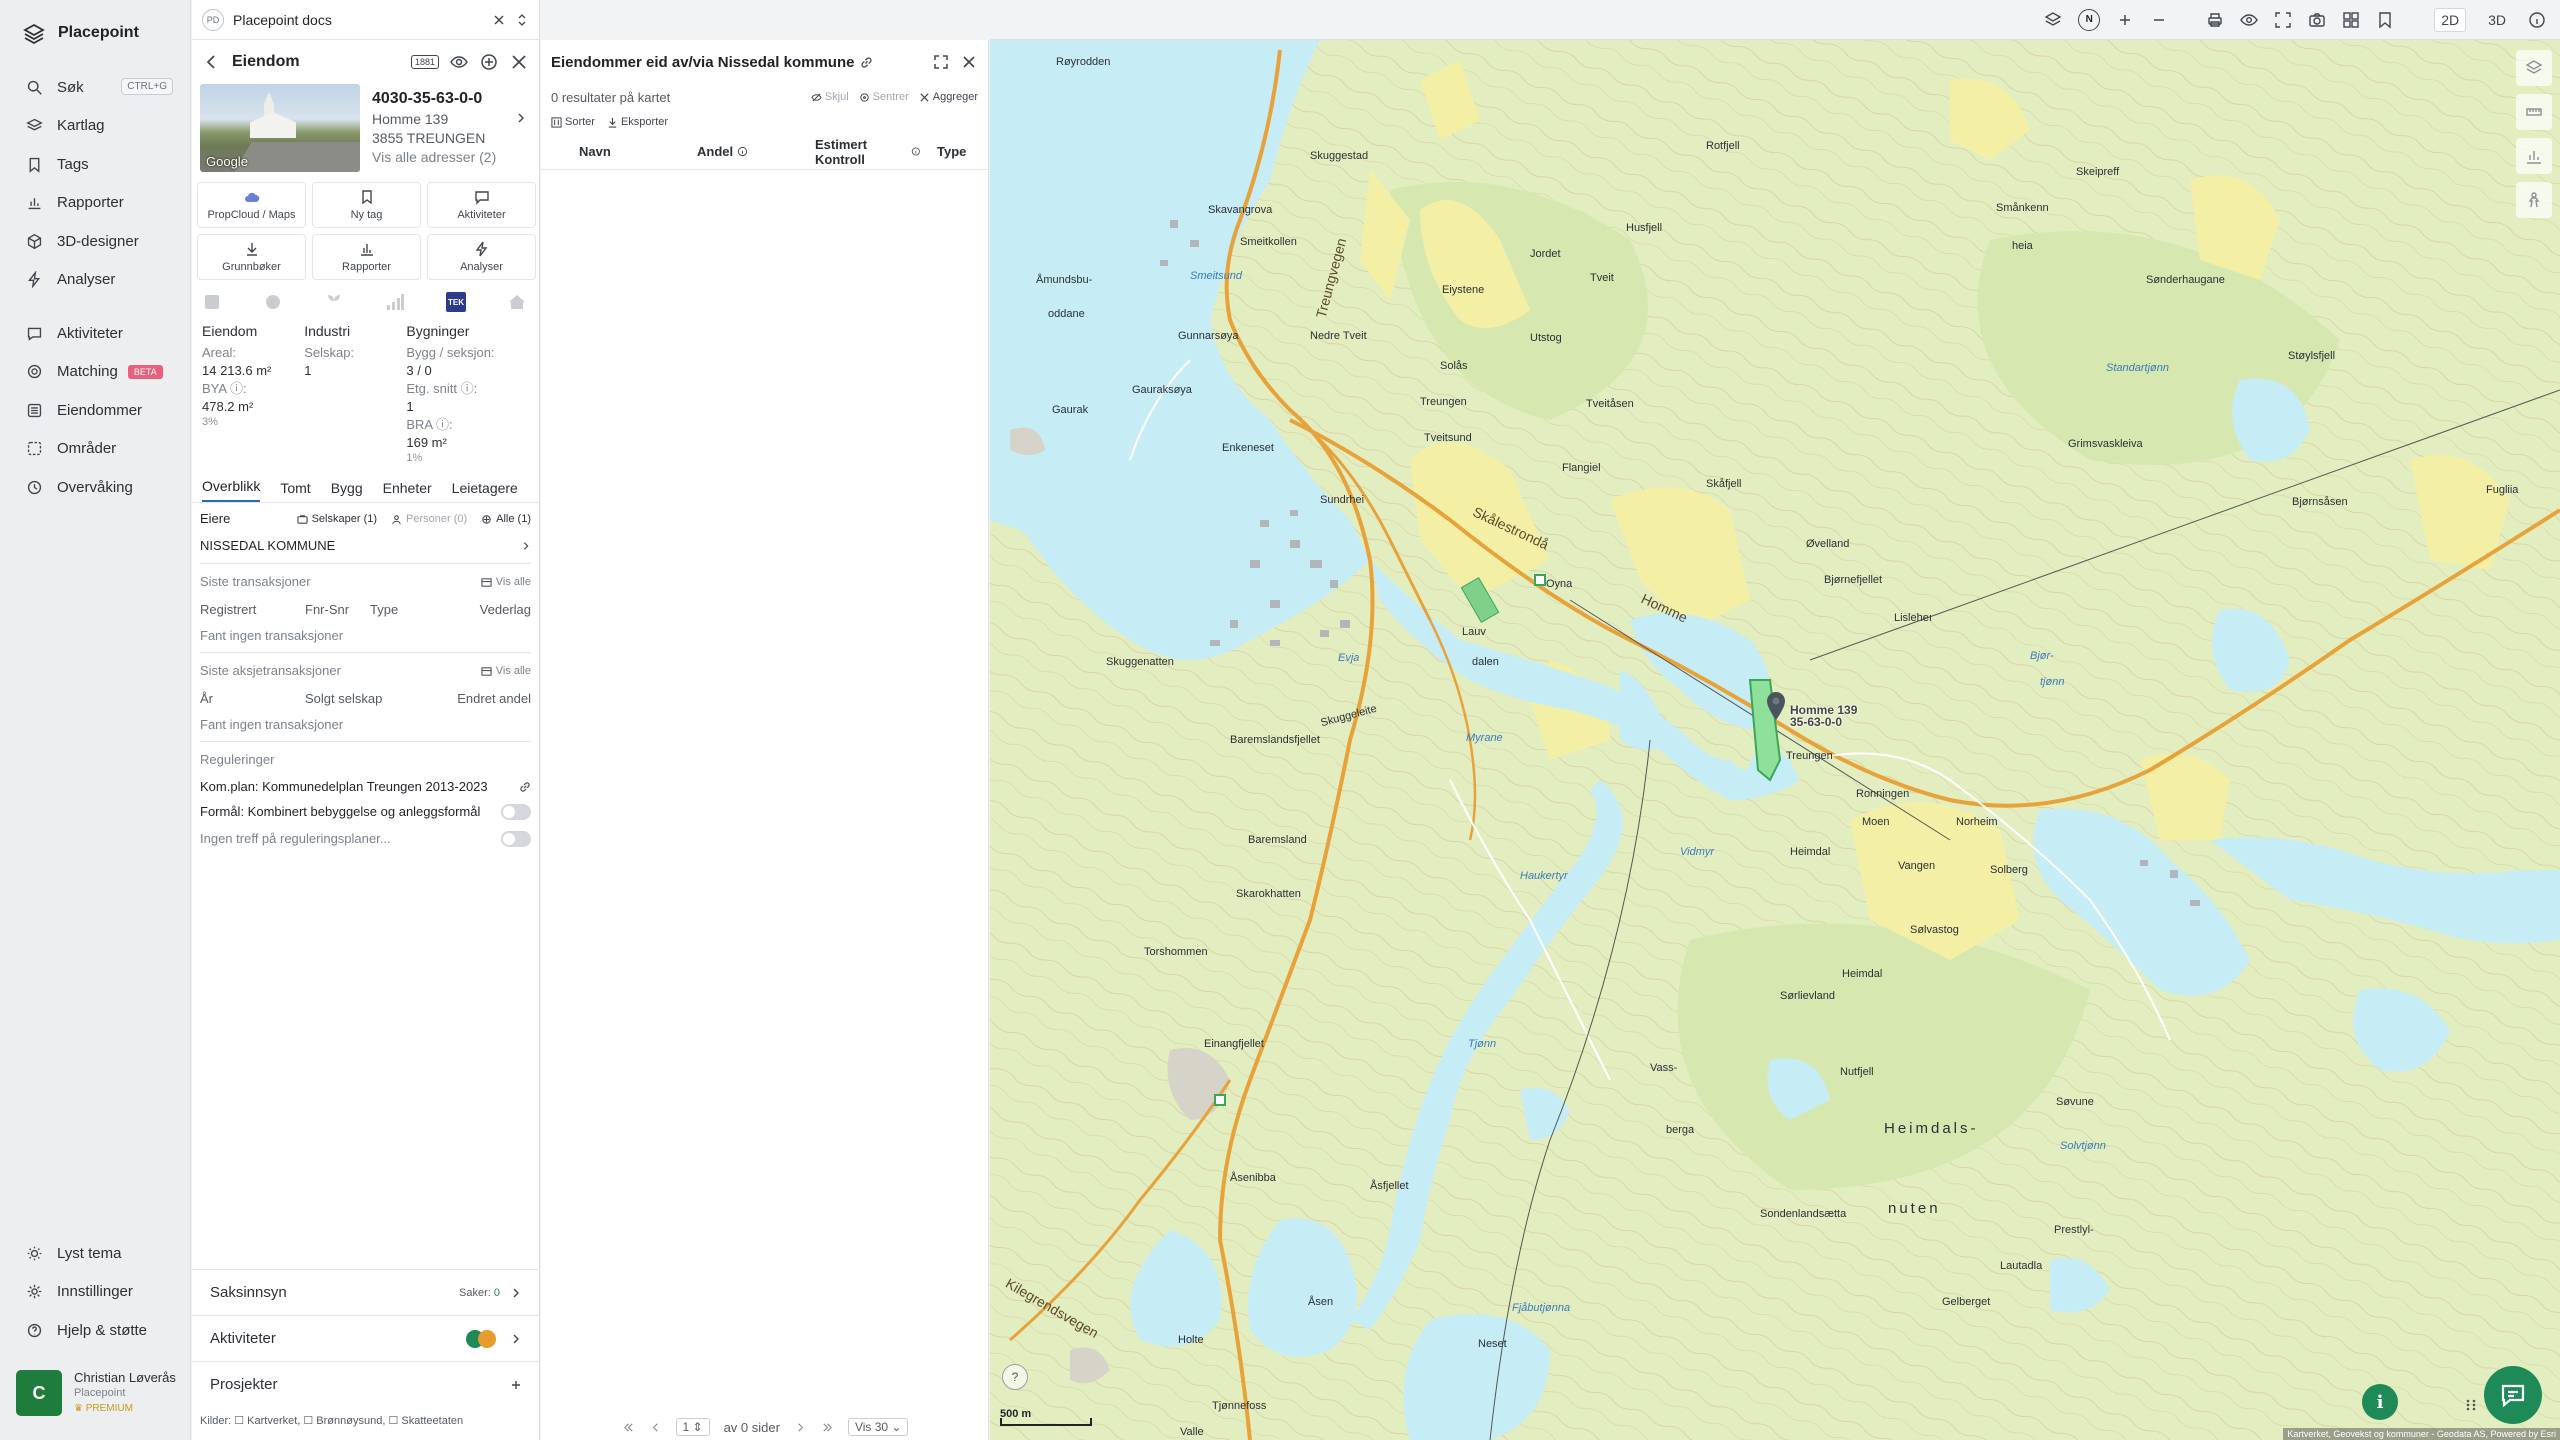 This screenshot has height=1440, width=2560. What do you see at coordinates (295, 491) in the screenshot?
I see `tab-tomt: Tomt` at bounding box center [295, 491].